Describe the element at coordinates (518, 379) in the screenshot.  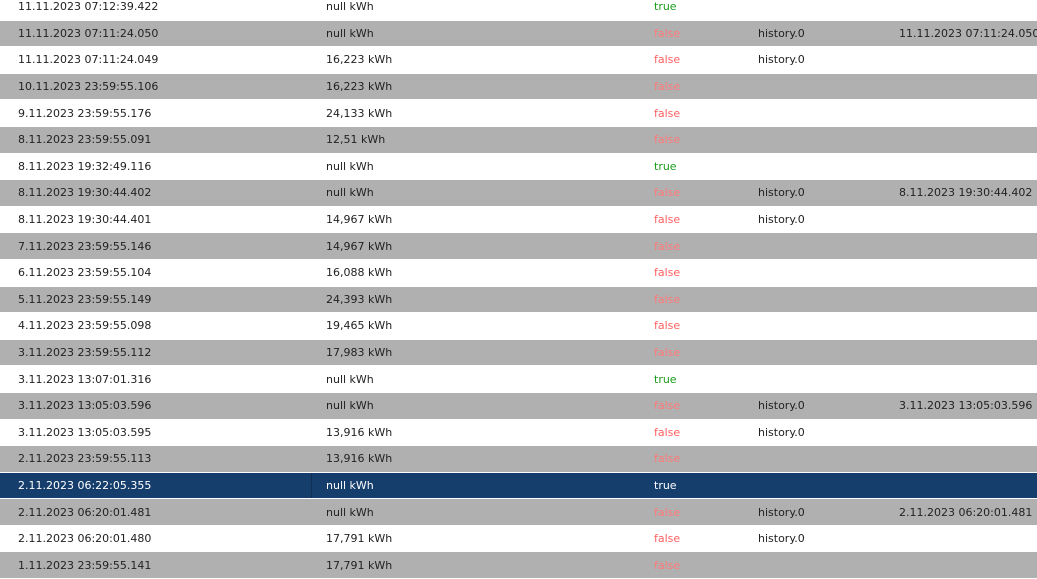
I see `table-row: 3.11.2023 13:07:01.316 null kWh true` at that location.